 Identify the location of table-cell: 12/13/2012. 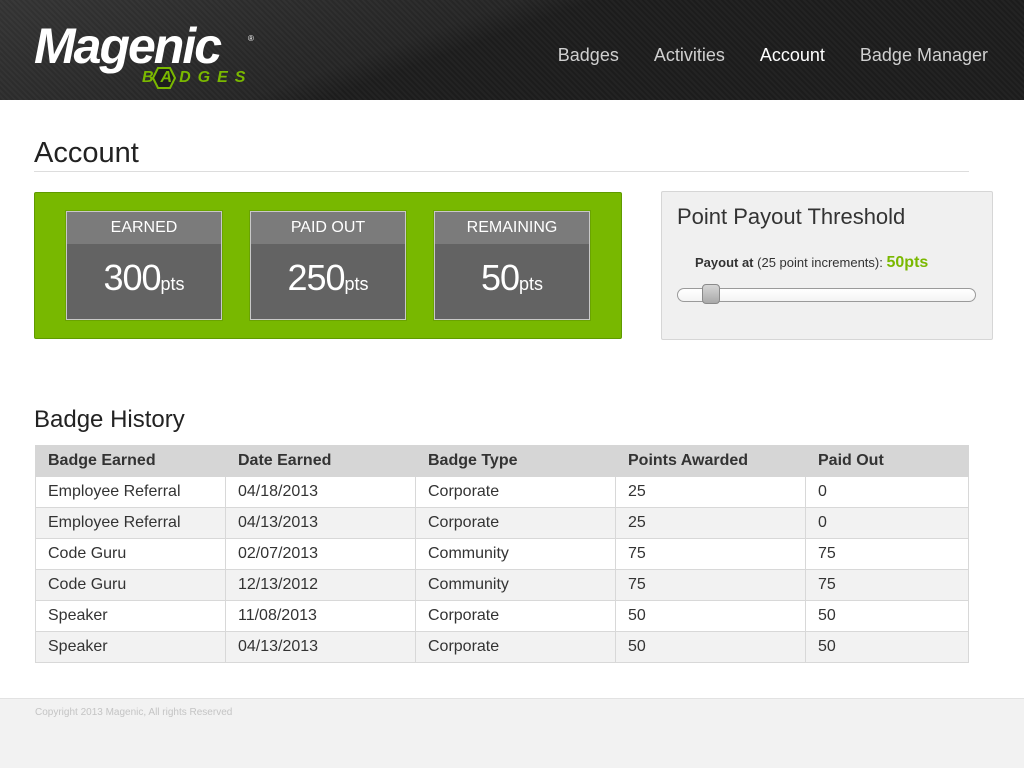
(320, 585).